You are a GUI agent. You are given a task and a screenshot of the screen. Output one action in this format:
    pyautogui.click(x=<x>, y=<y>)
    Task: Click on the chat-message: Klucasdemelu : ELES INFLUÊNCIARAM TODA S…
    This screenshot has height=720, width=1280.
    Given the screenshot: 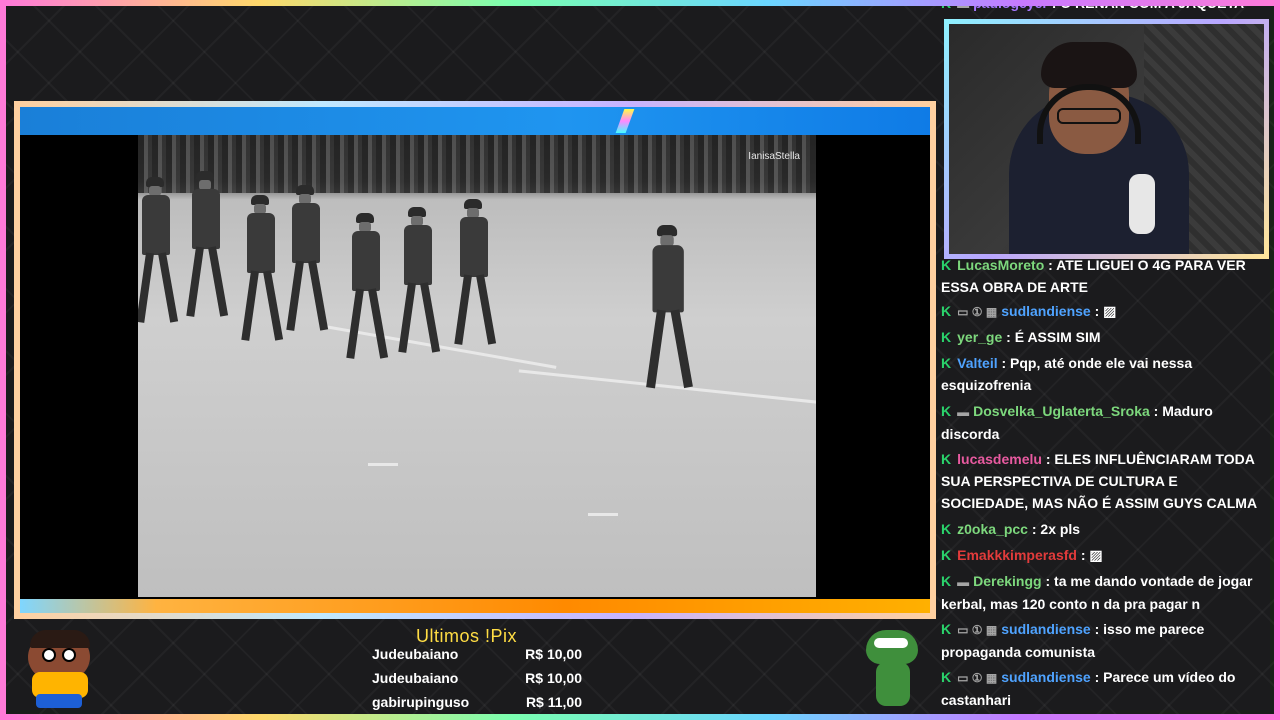 What is the action you would take?
    pyautogui.click(x=1103, y=481)
    